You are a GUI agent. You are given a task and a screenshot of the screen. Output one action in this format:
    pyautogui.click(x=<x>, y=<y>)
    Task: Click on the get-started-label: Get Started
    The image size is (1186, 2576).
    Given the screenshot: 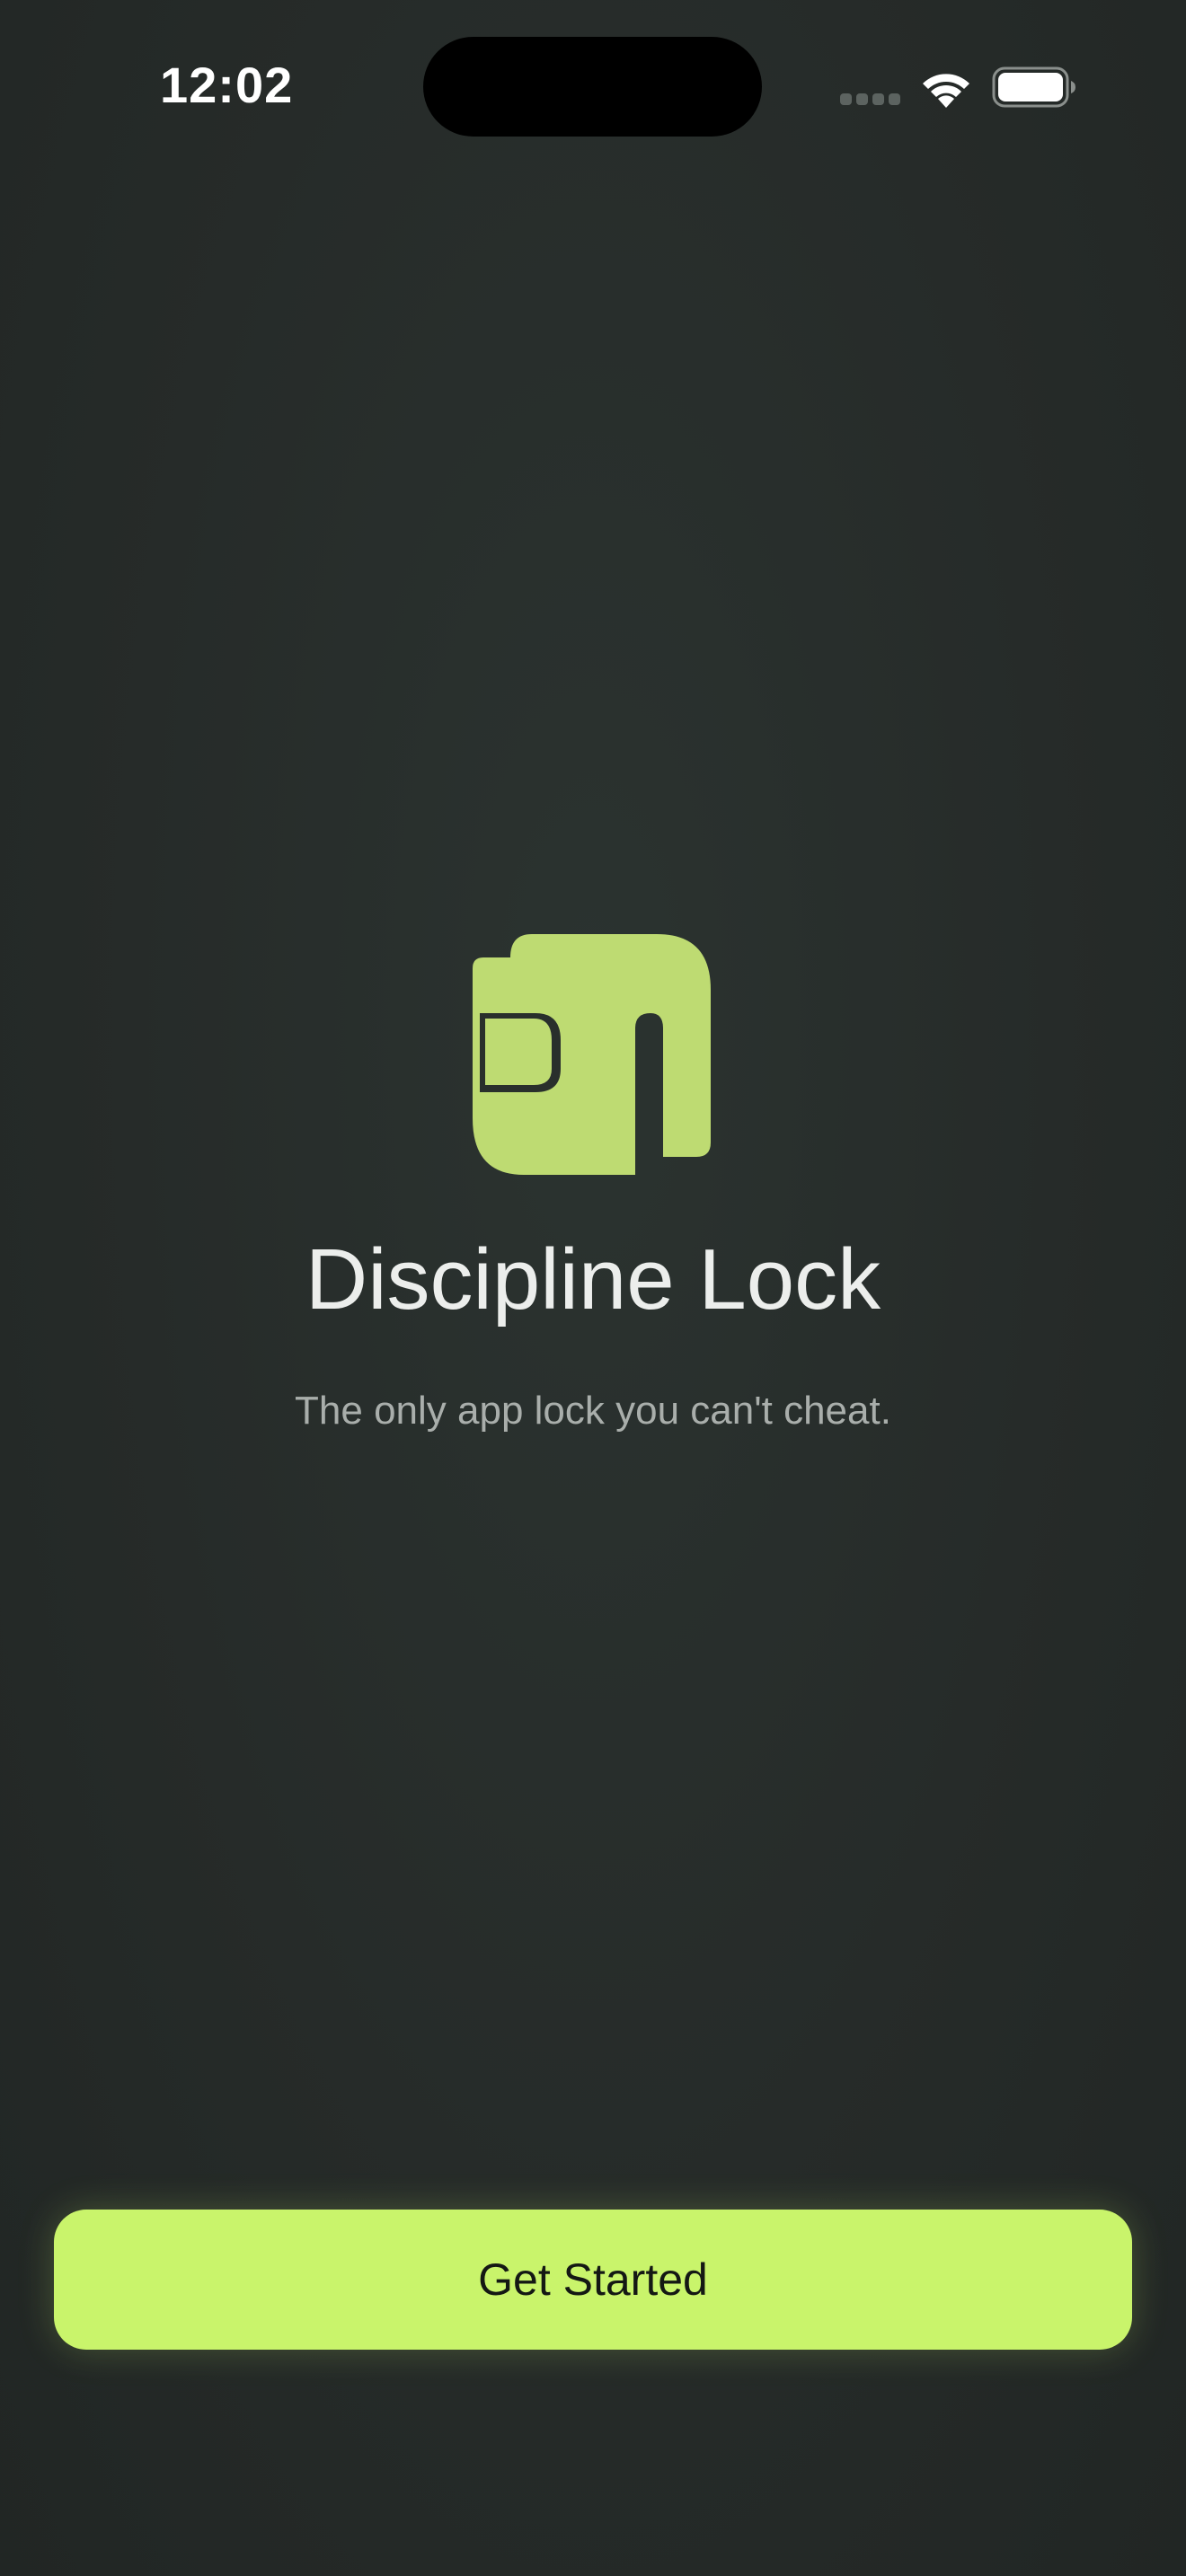 What is the action you would take?
    pyautogui.click(x=593, y=2279)
    